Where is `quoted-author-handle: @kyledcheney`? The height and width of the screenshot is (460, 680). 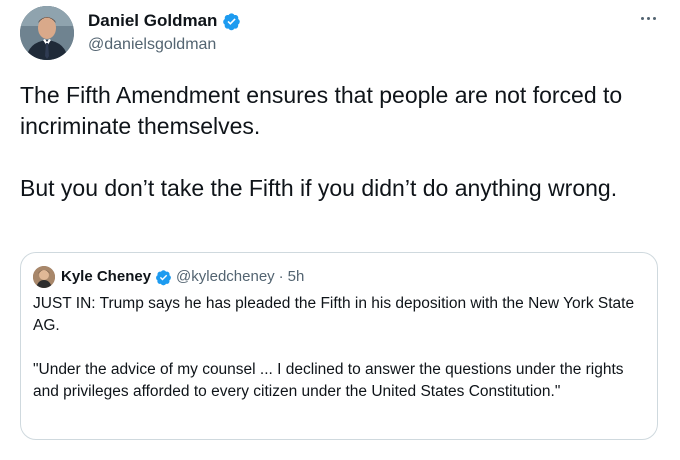
quoted-author-handle: @kyledcheney is located at coordinates (225, 277).